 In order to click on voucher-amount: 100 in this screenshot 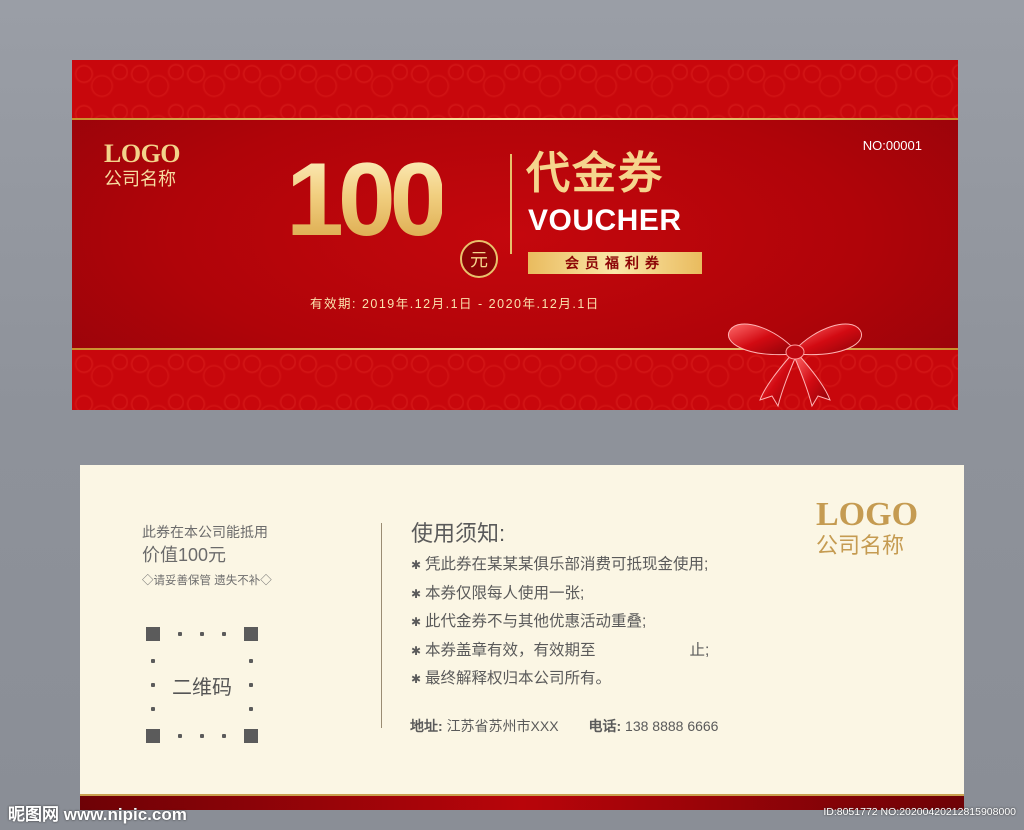, I will do `click(367, 200)`.